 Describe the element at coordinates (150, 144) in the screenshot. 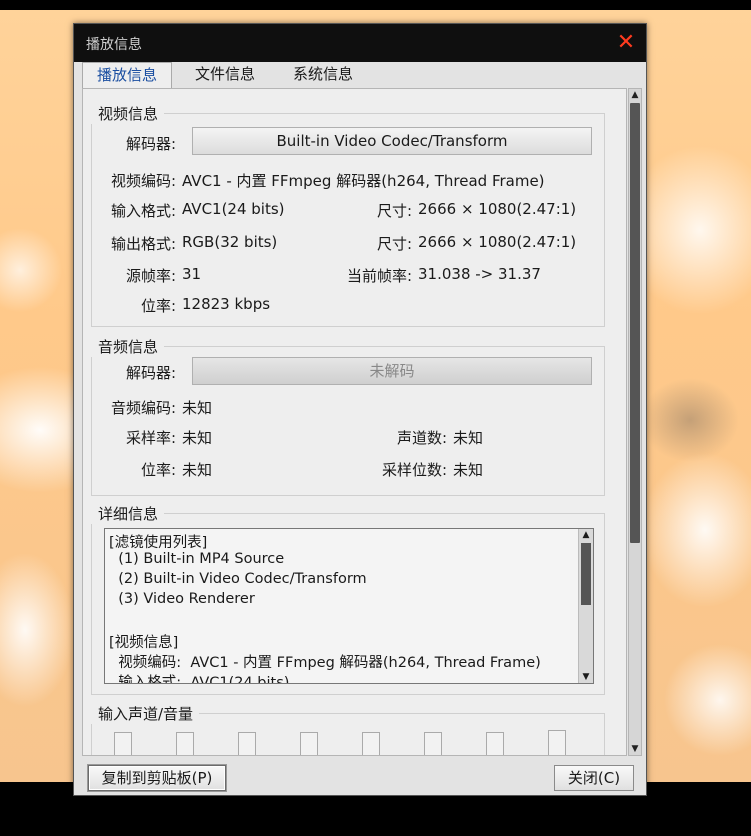

I see `video-decoder-label: 解码器:` at that location.